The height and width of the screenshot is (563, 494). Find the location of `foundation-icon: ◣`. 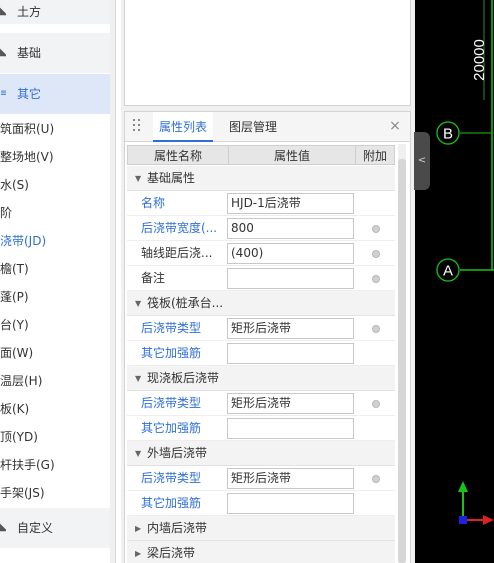

foundation-icon: ◣ is located at coordinates (3, 52).